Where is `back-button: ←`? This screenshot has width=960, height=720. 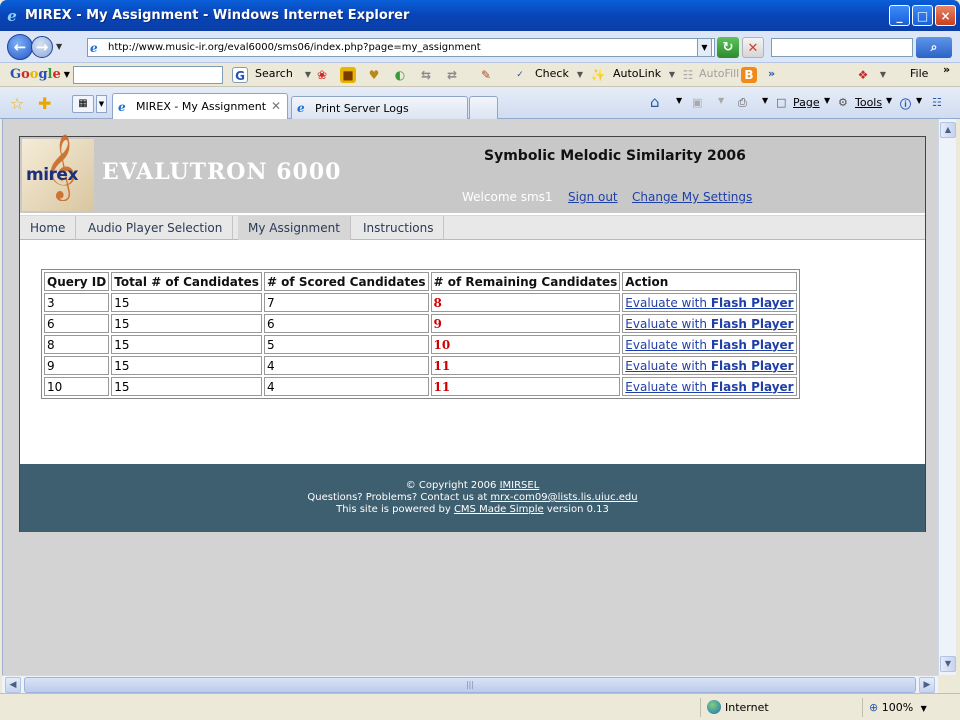 back-button: ← is located at coordinates (20, 46).